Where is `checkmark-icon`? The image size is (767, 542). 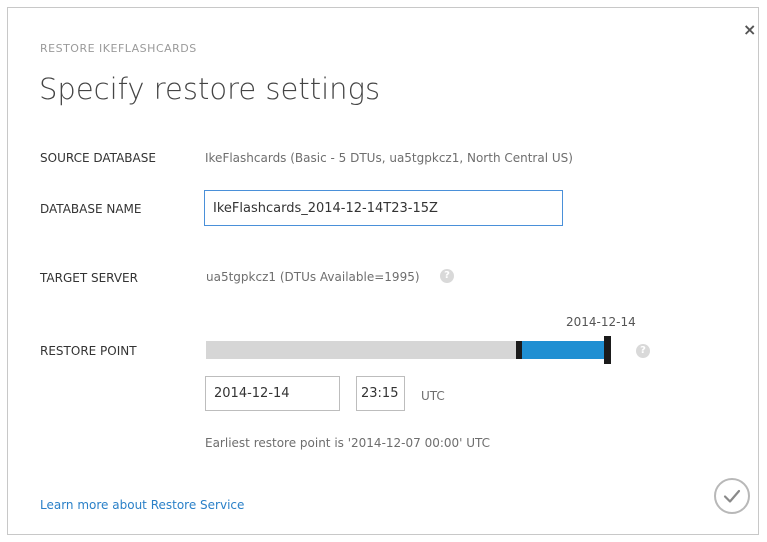
checkmark-icon is located at coordinates (732, 496).